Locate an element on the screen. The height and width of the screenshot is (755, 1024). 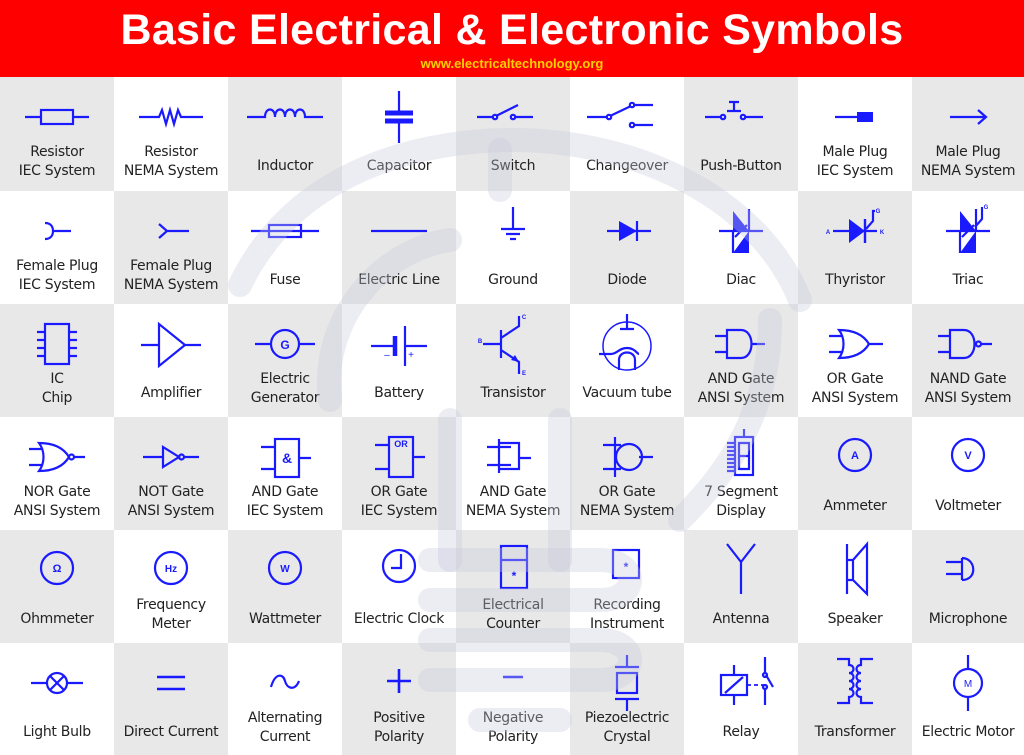
symbol-label: Transistor is located at coordinates (513, 393).